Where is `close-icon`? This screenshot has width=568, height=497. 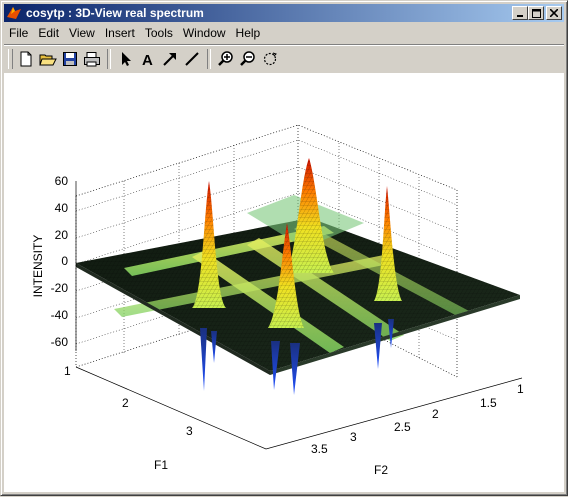 close-icon is located at coordinates (554, 13).